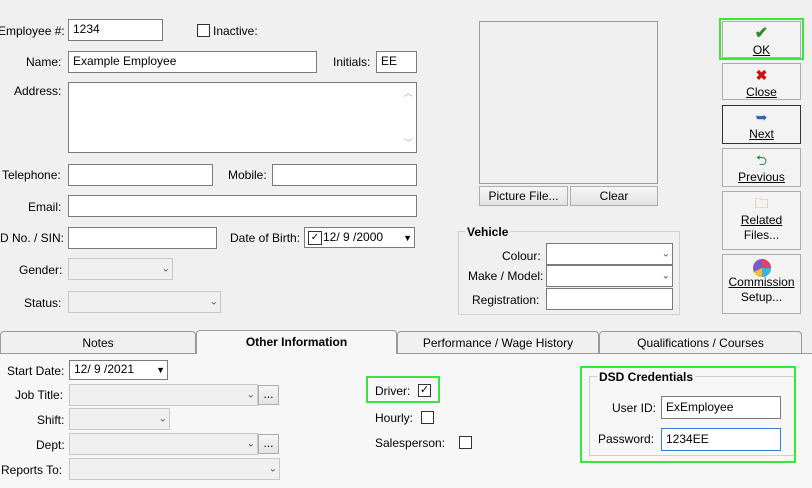 This screenshot has height=488, width=812. Describe the element at coordinates (38, 91) in the screenshot. I see `address-label: Address:` at that location.